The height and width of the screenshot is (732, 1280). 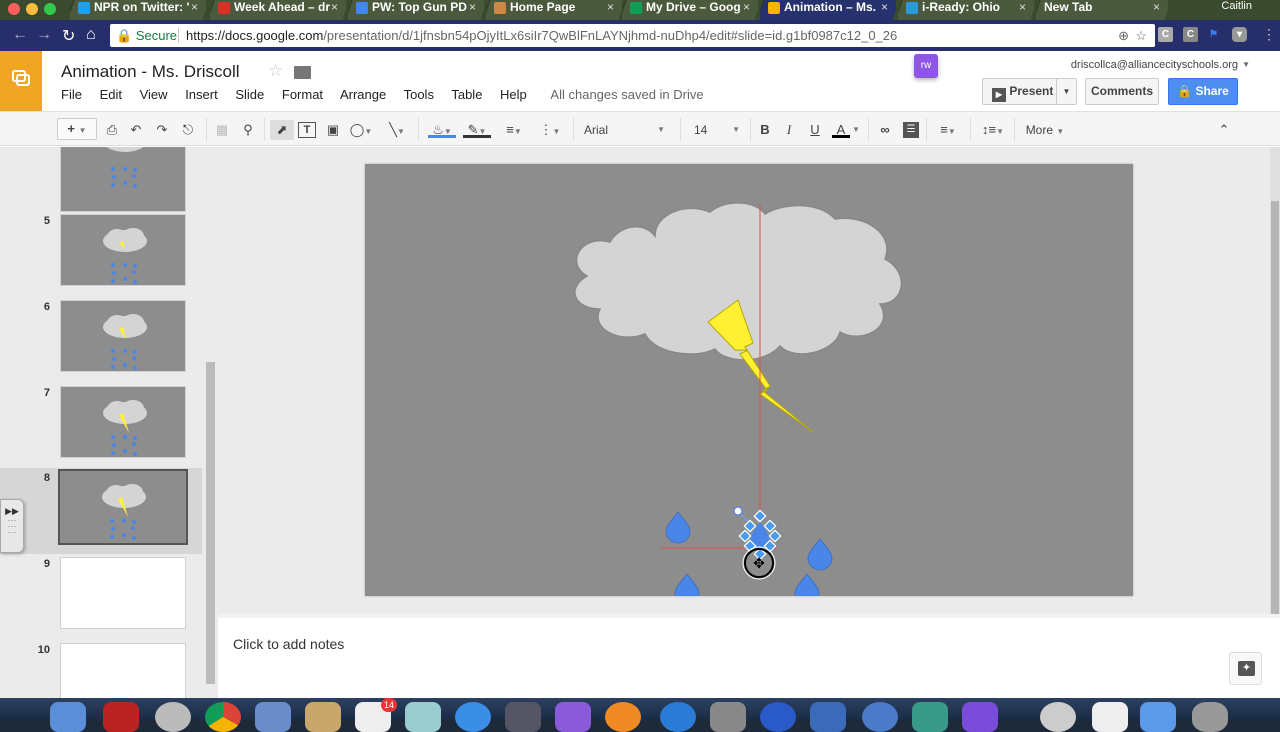 I want to click on new-slide-button: + ▼, so click(x=77, y=129).